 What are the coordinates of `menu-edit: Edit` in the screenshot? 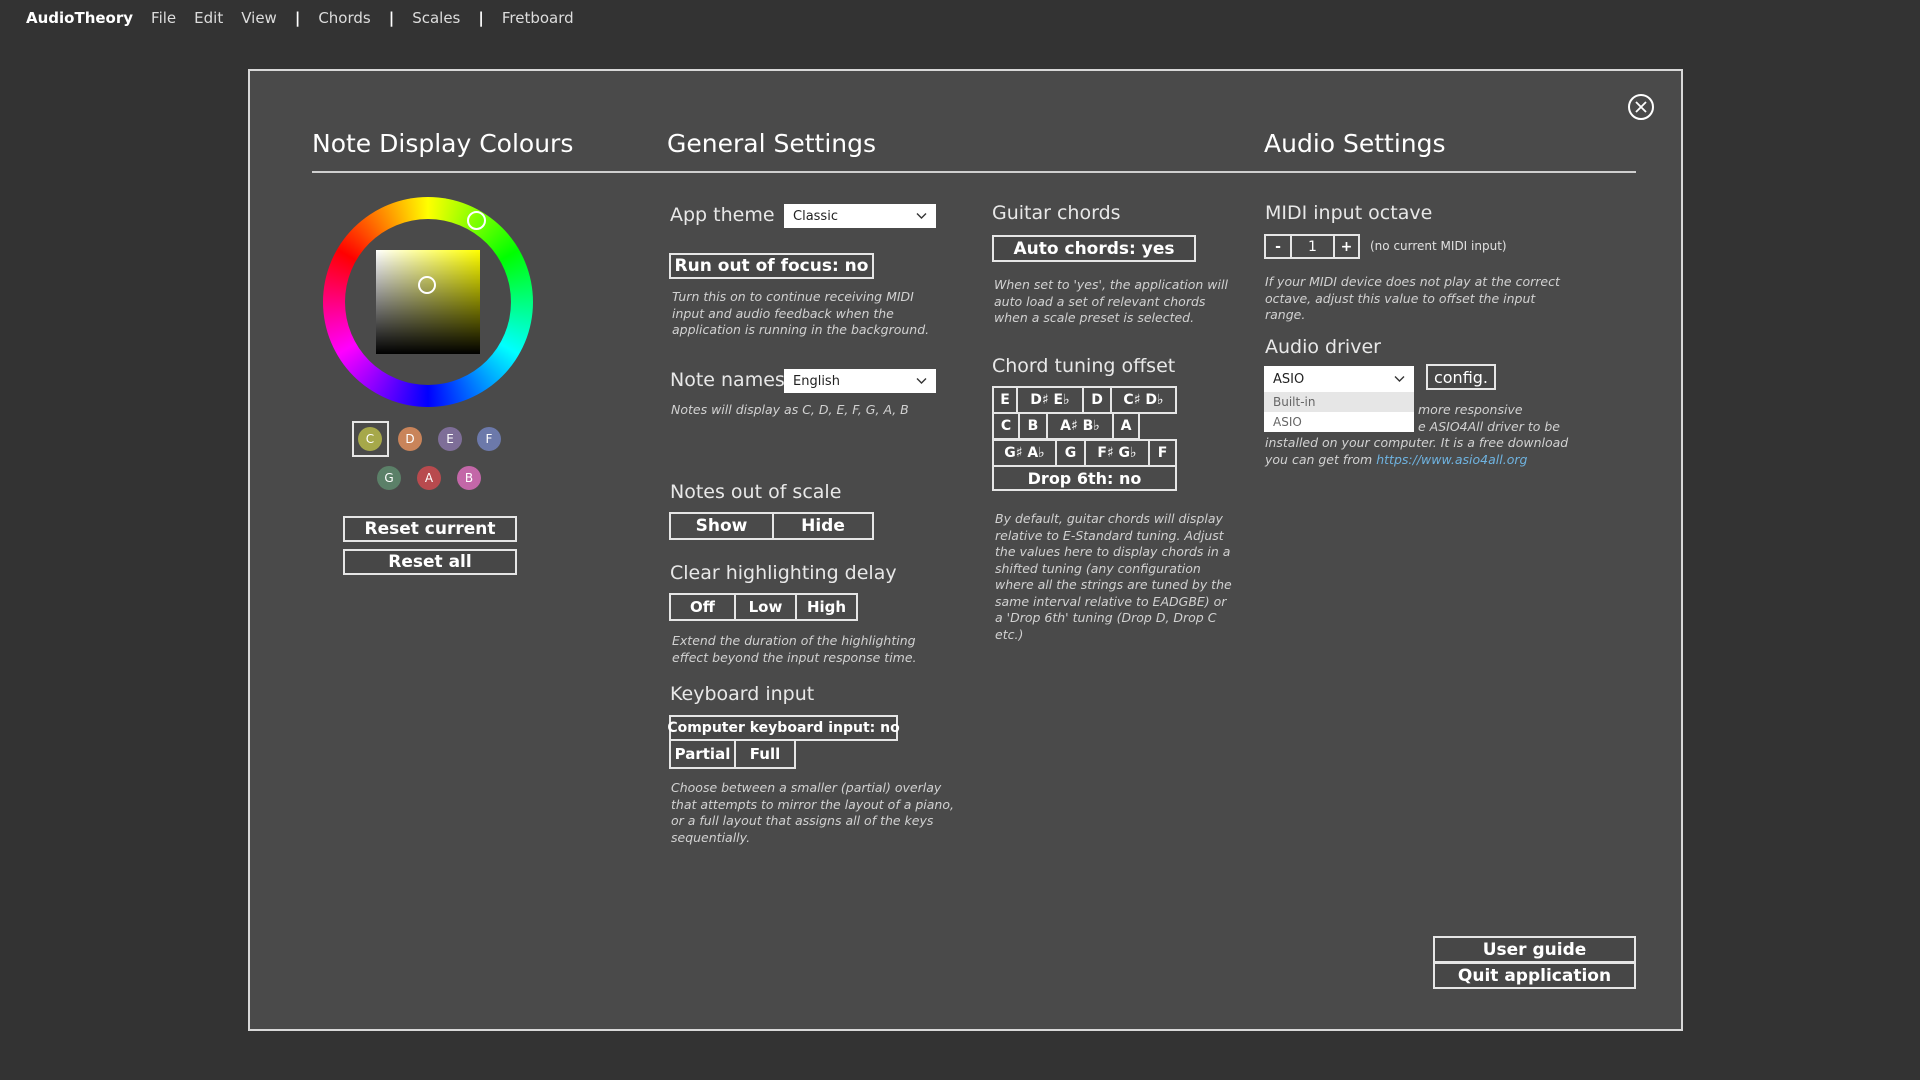 It's located at (208, 18).